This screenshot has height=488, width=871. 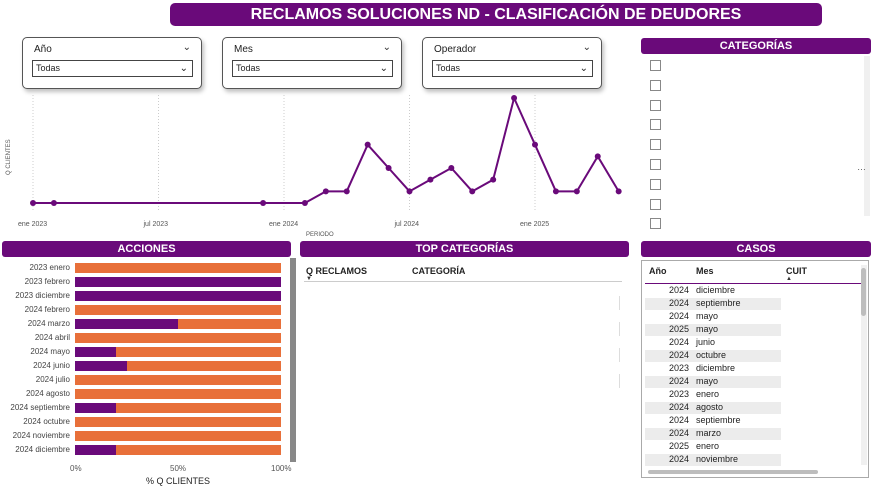 What do you see at coordinates (713, 330) in the screenshot?
I see `table-row: 2025 mayo` at bounding box center [713, 330].